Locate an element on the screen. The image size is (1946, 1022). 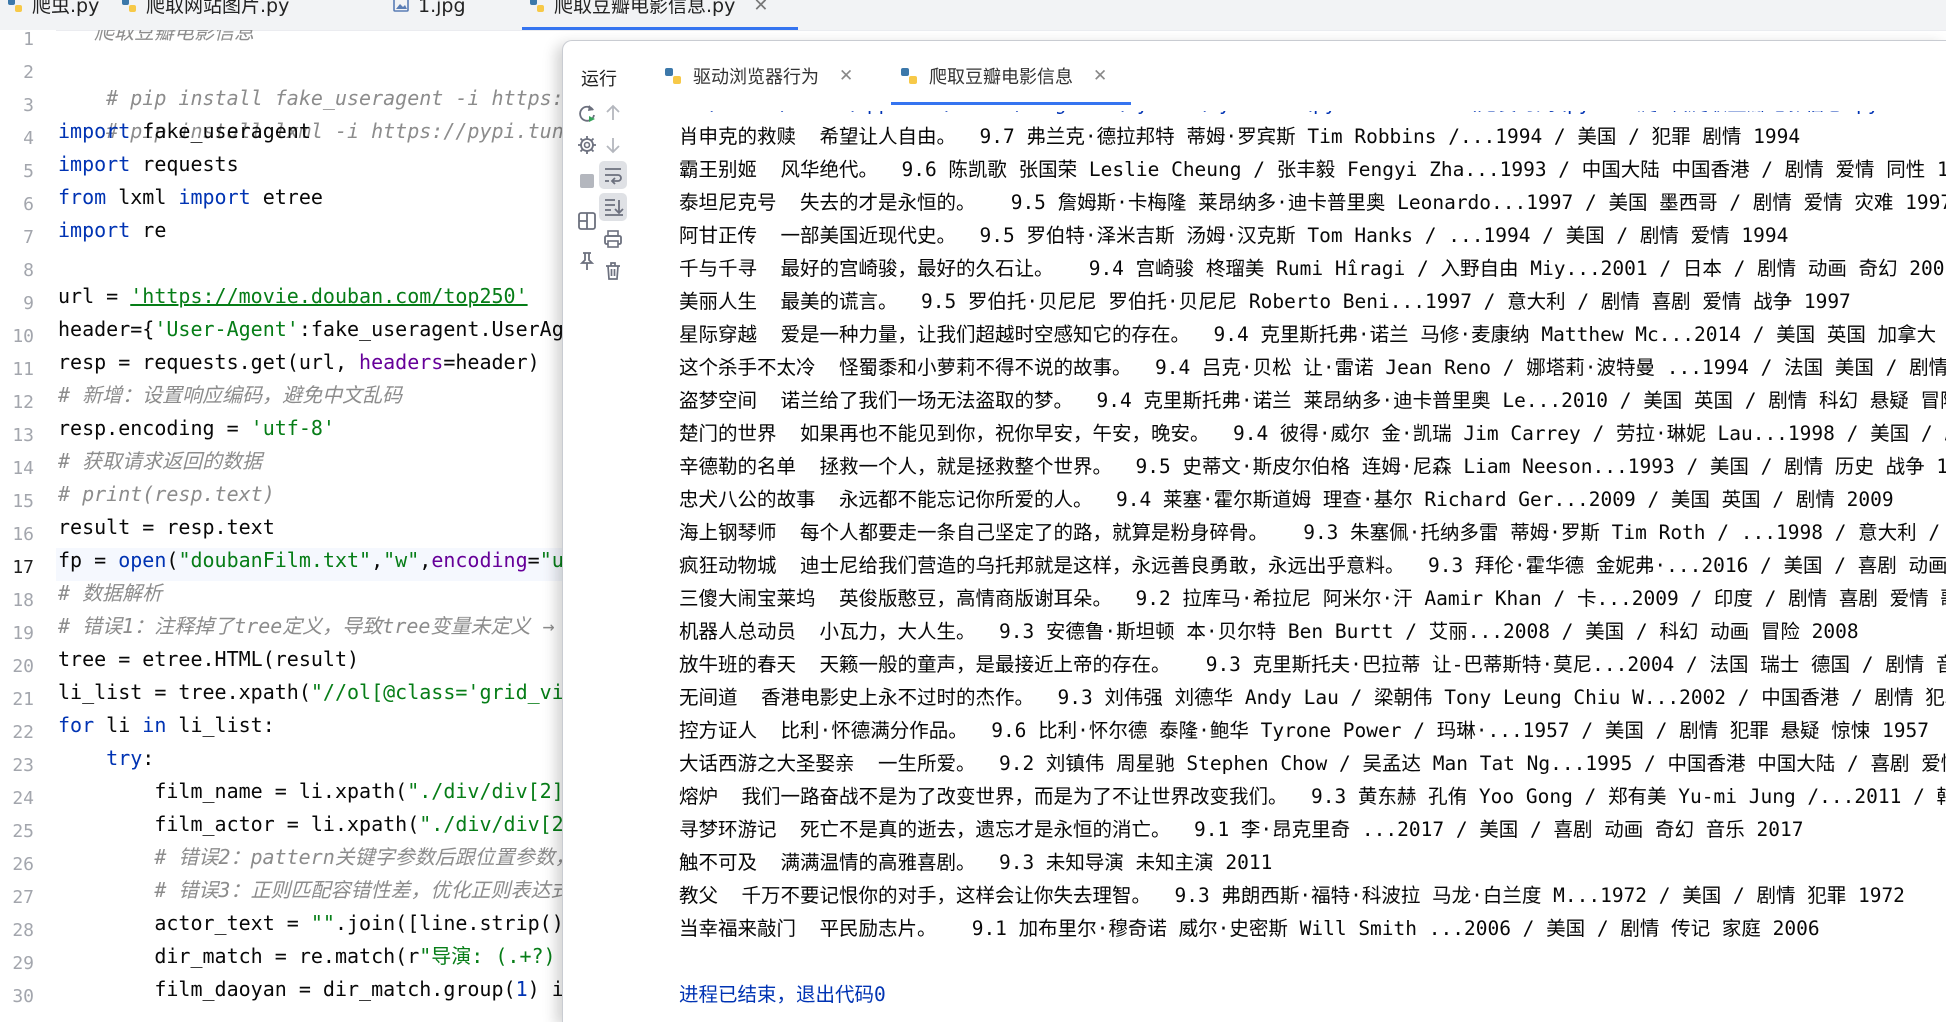
code-line: film_name = li.xpath("./div/div[2] is located at coordinates (311, 791).